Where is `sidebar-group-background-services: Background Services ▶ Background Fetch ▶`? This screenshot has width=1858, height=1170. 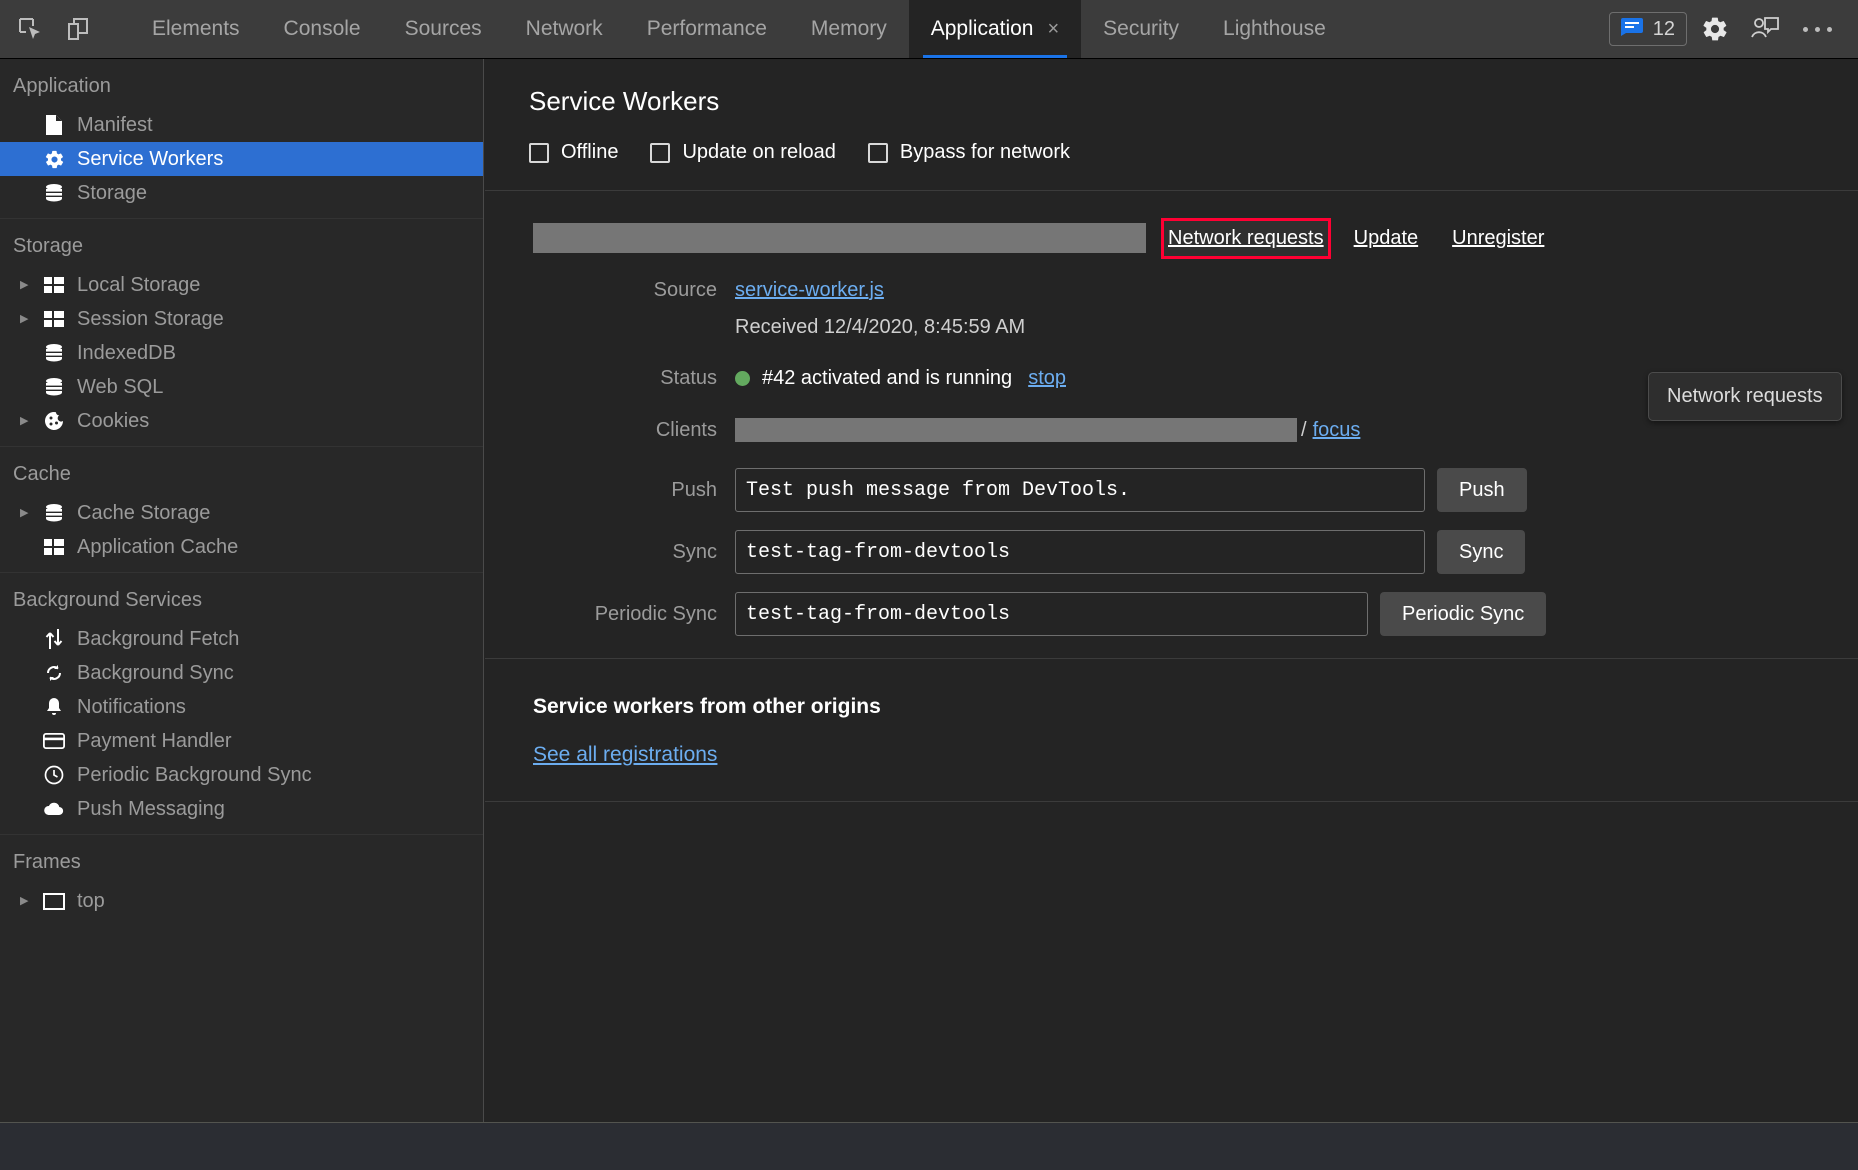 sidebar-group-background-services: Background Services ▶ Background Fetch ▶ is located at coordinates (241, 703).